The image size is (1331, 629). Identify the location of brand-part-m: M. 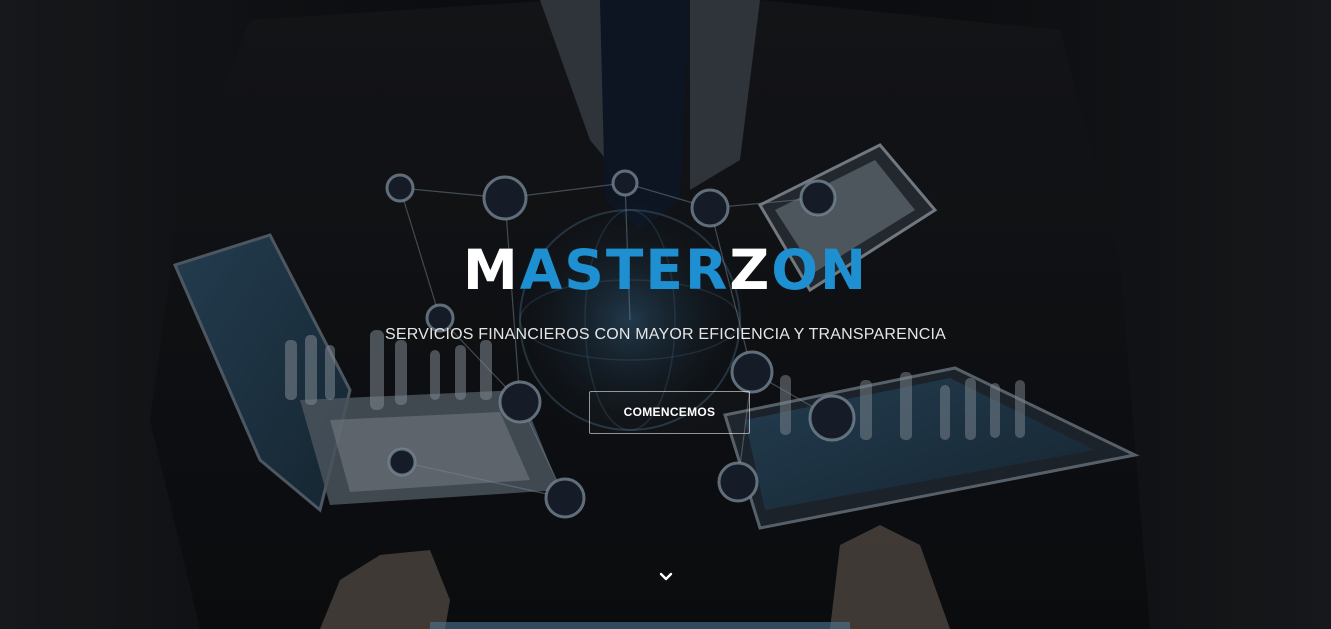
(491, 270).